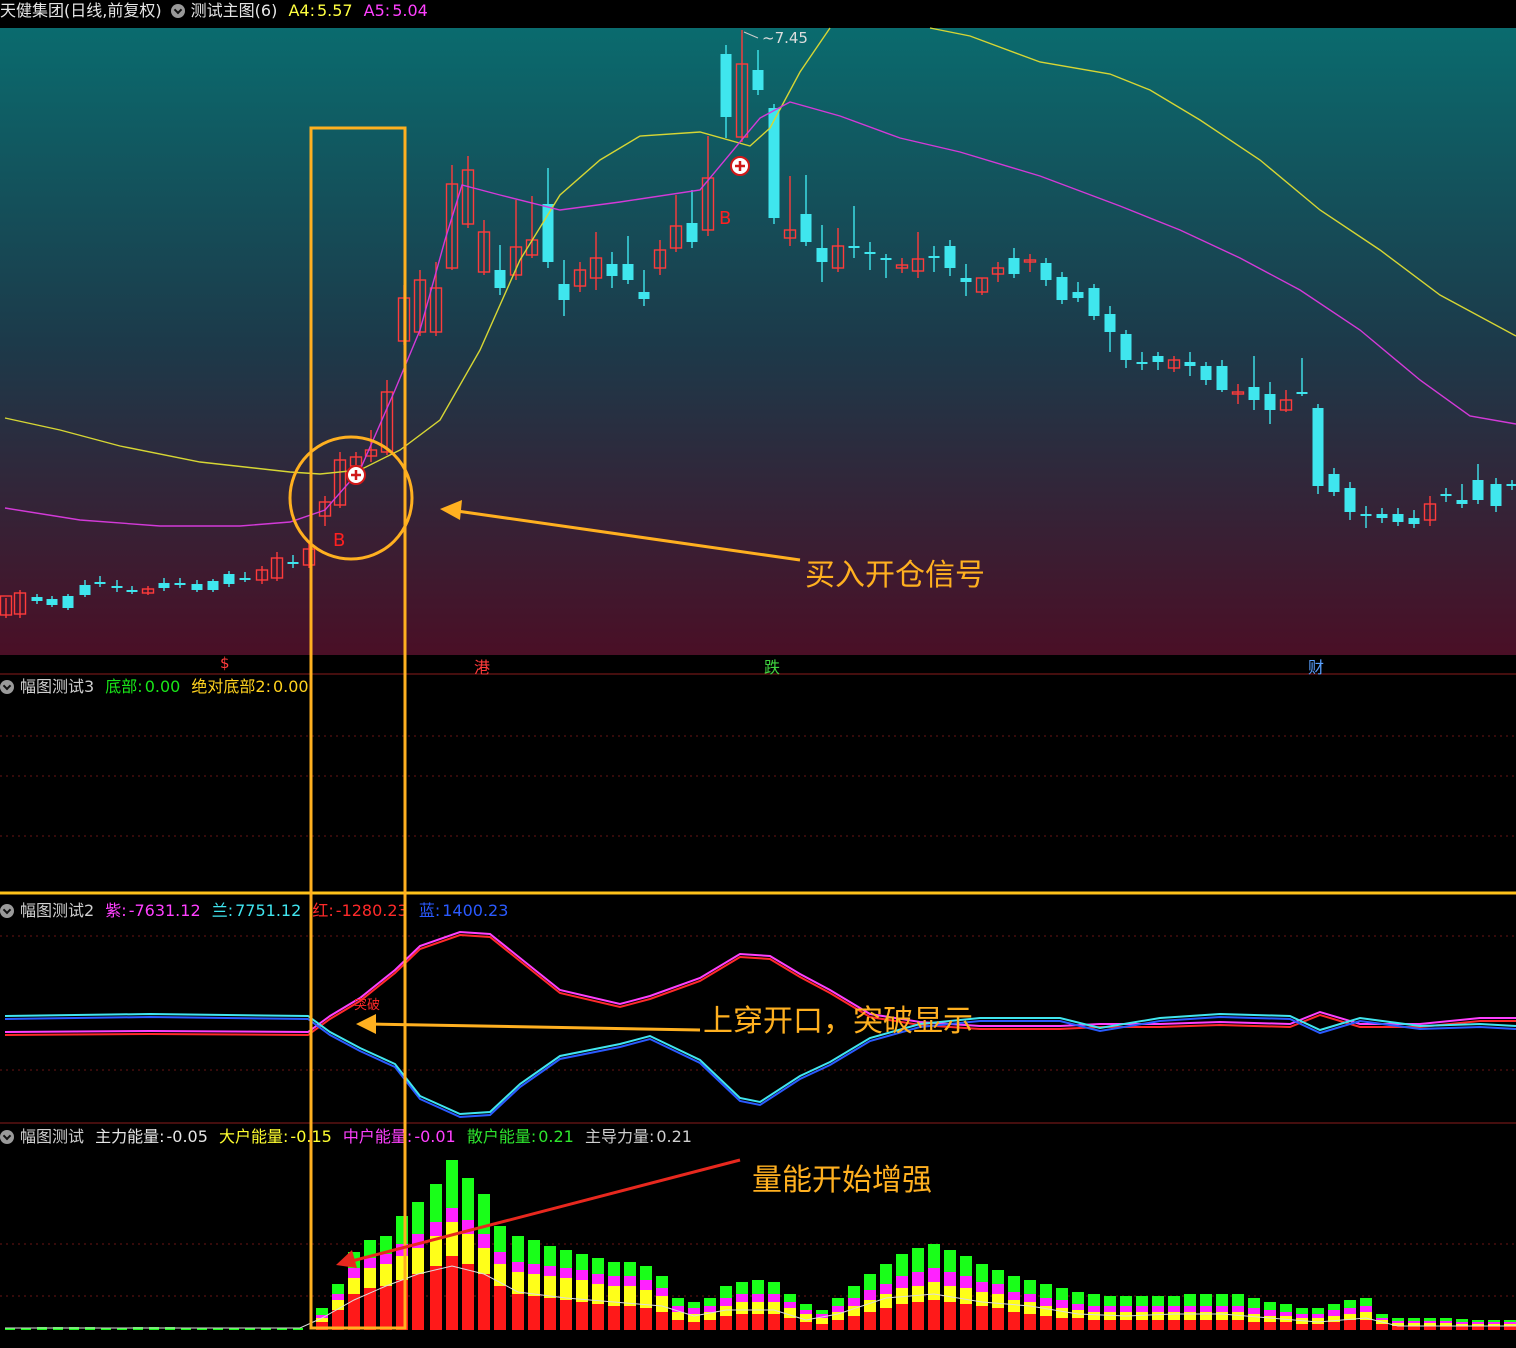 This screenshot has height=1348, width=1516. What do you see at coordinates (334, 10) in the screenshot?
I see `a4-value: 5.57` at bounding box center [334, 10].